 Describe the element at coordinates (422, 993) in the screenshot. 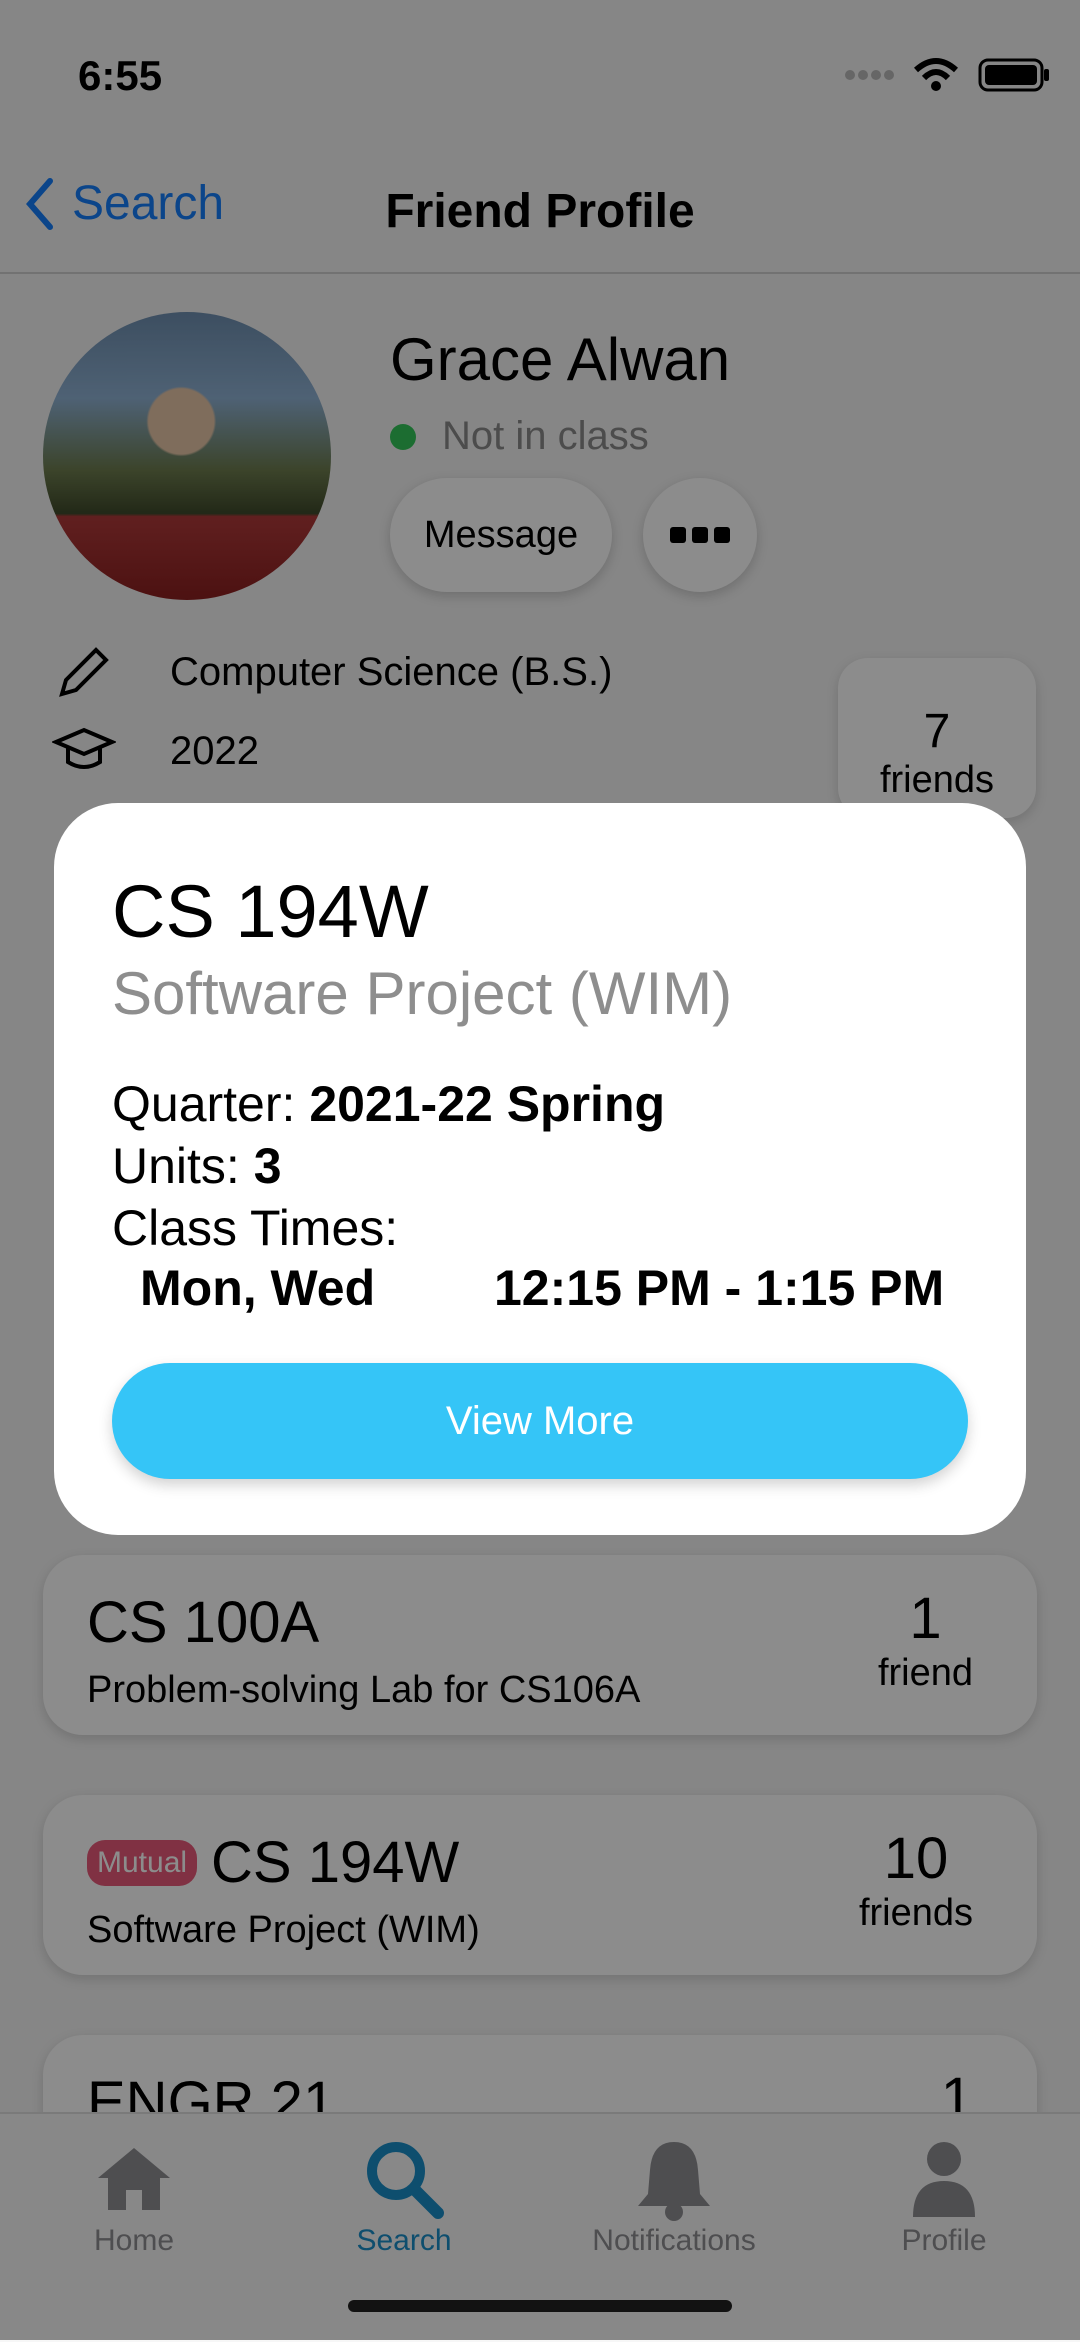

I see `modal-course-name: Software Project (WIM)` at that location.